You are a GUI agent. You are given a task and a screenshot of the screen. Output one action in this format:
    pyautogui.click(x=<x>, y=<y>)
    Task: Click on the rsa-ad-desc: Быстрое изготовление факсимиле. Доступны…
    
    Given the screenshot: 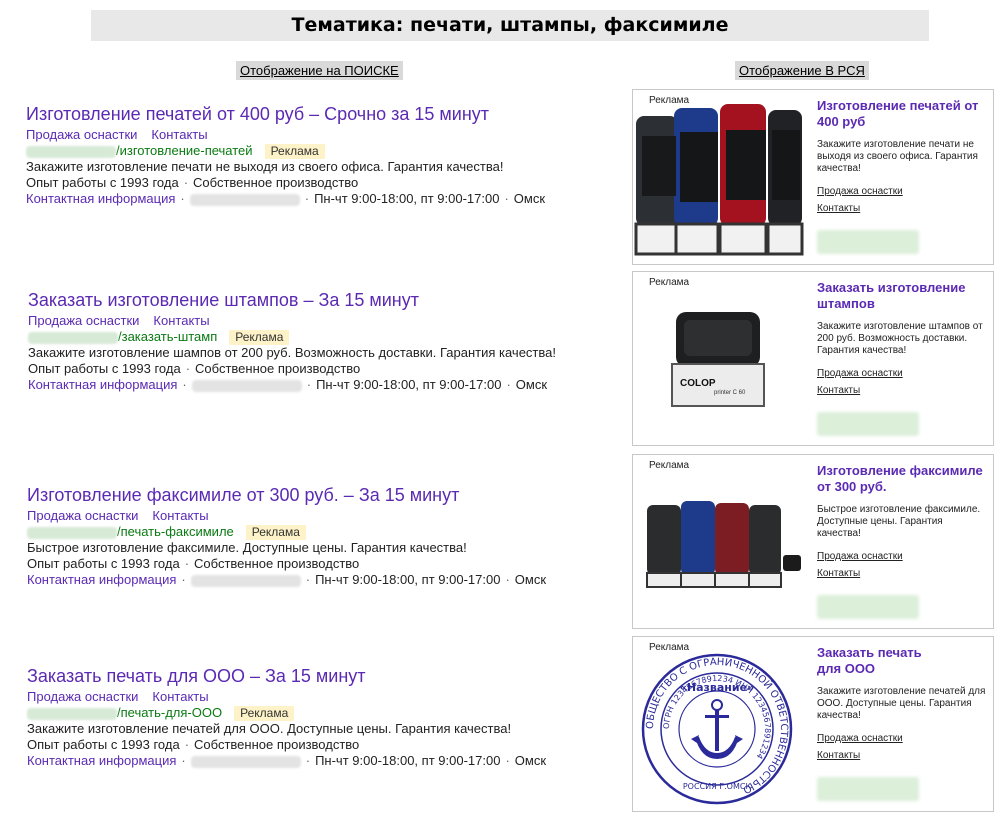 What is the action you would take?
    pyautogui.click(x=899, y=521)
    